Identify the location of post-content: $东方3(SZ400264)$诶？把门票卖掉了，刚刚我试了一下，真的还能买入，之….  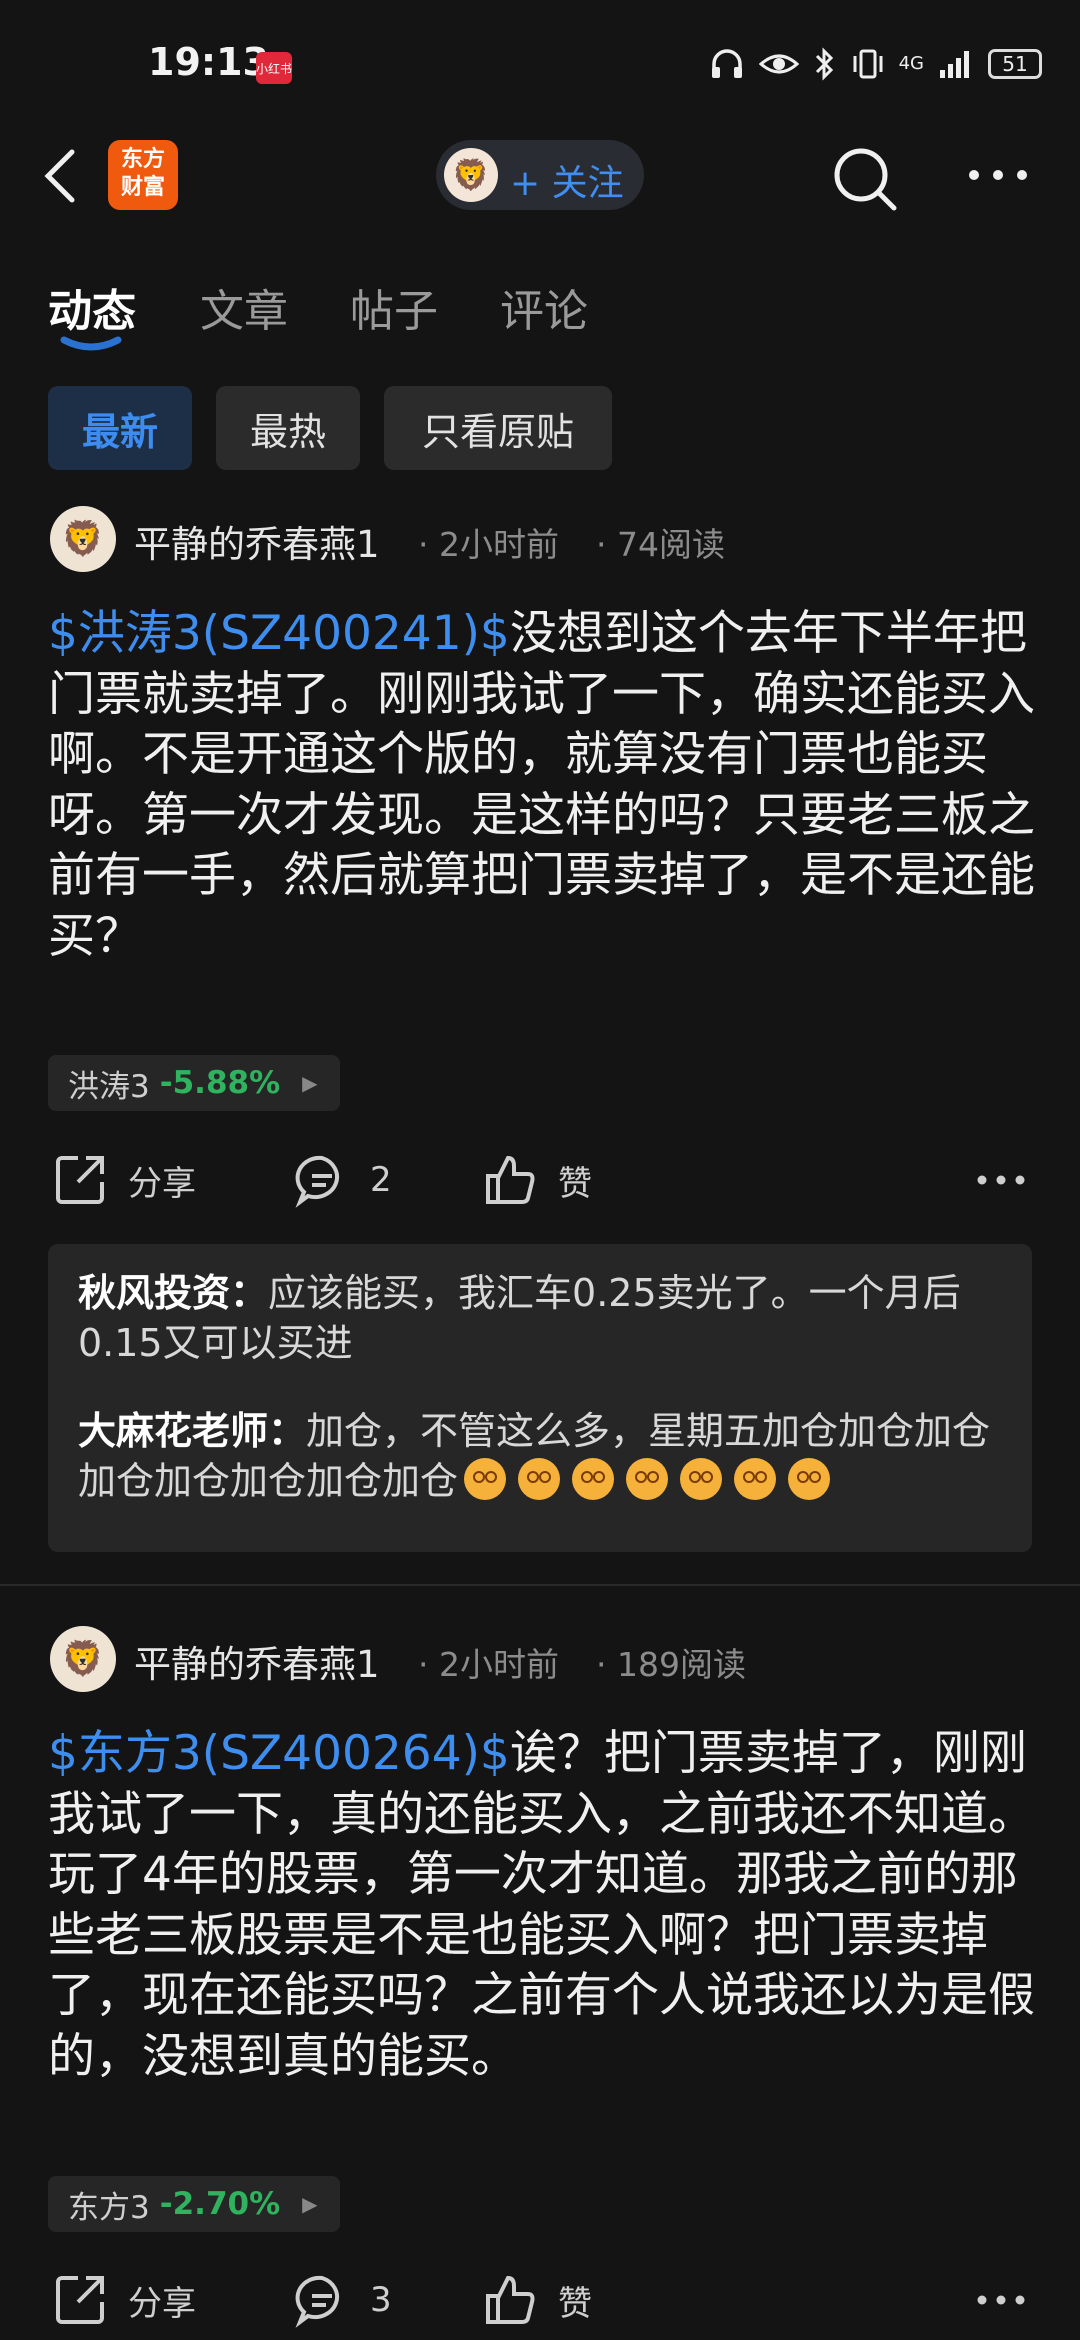
(543, 1905).